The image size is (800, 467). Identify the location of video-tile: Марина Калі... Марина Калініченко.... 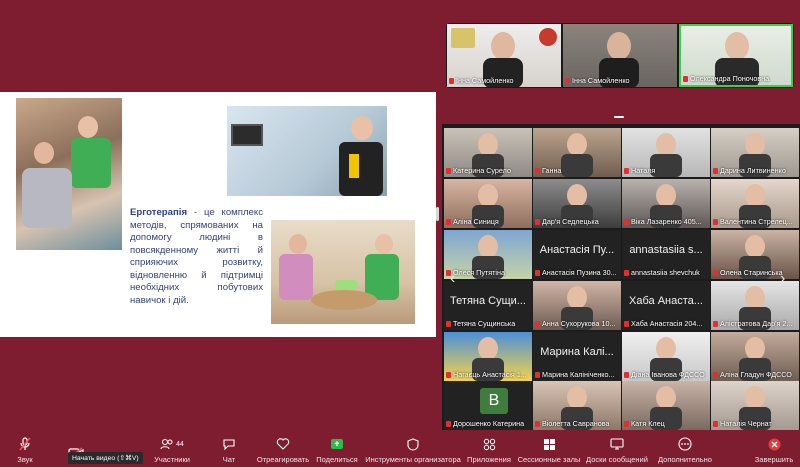
(577, 356).